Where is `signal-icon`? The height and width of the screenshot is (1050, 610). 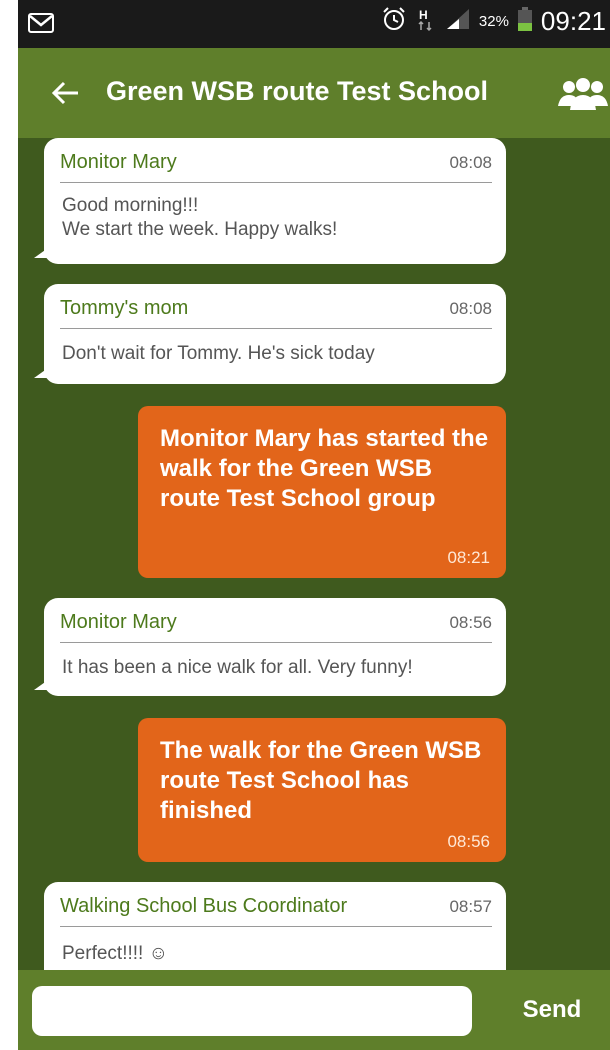
signal-icon is located at coordinates (458, 21).